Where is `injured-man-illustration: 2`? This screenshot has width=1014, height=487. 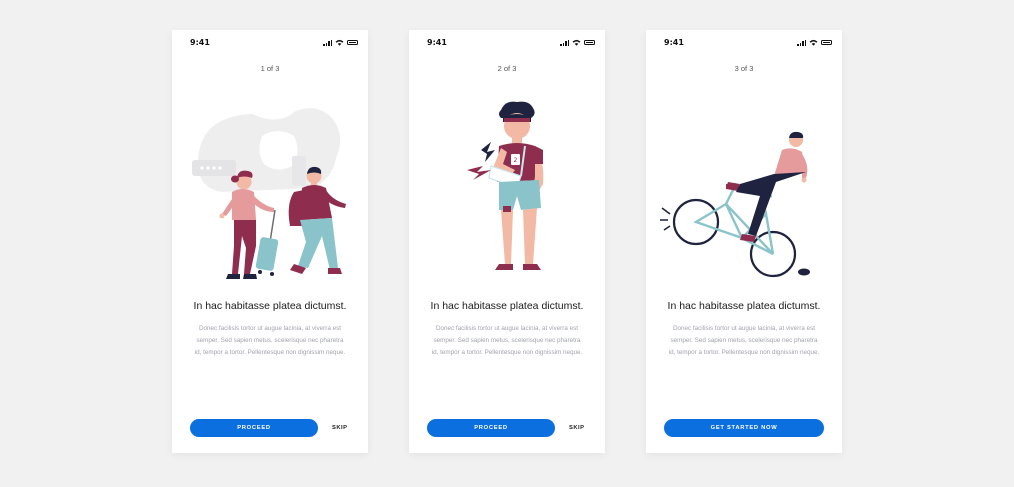 injured-man-illustration: 2 is located at coordinates (505, 185).